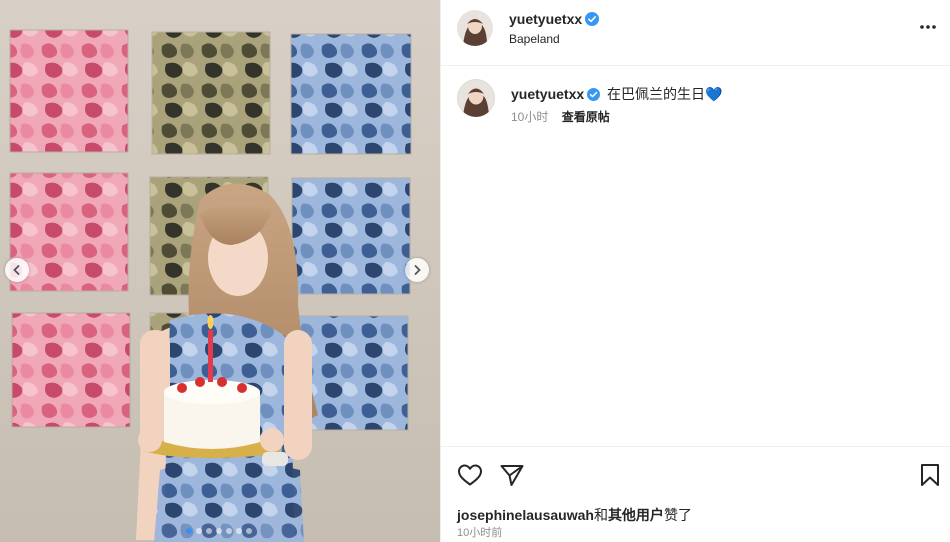  I want to click on chevron-left-icon, so click(16, 270).